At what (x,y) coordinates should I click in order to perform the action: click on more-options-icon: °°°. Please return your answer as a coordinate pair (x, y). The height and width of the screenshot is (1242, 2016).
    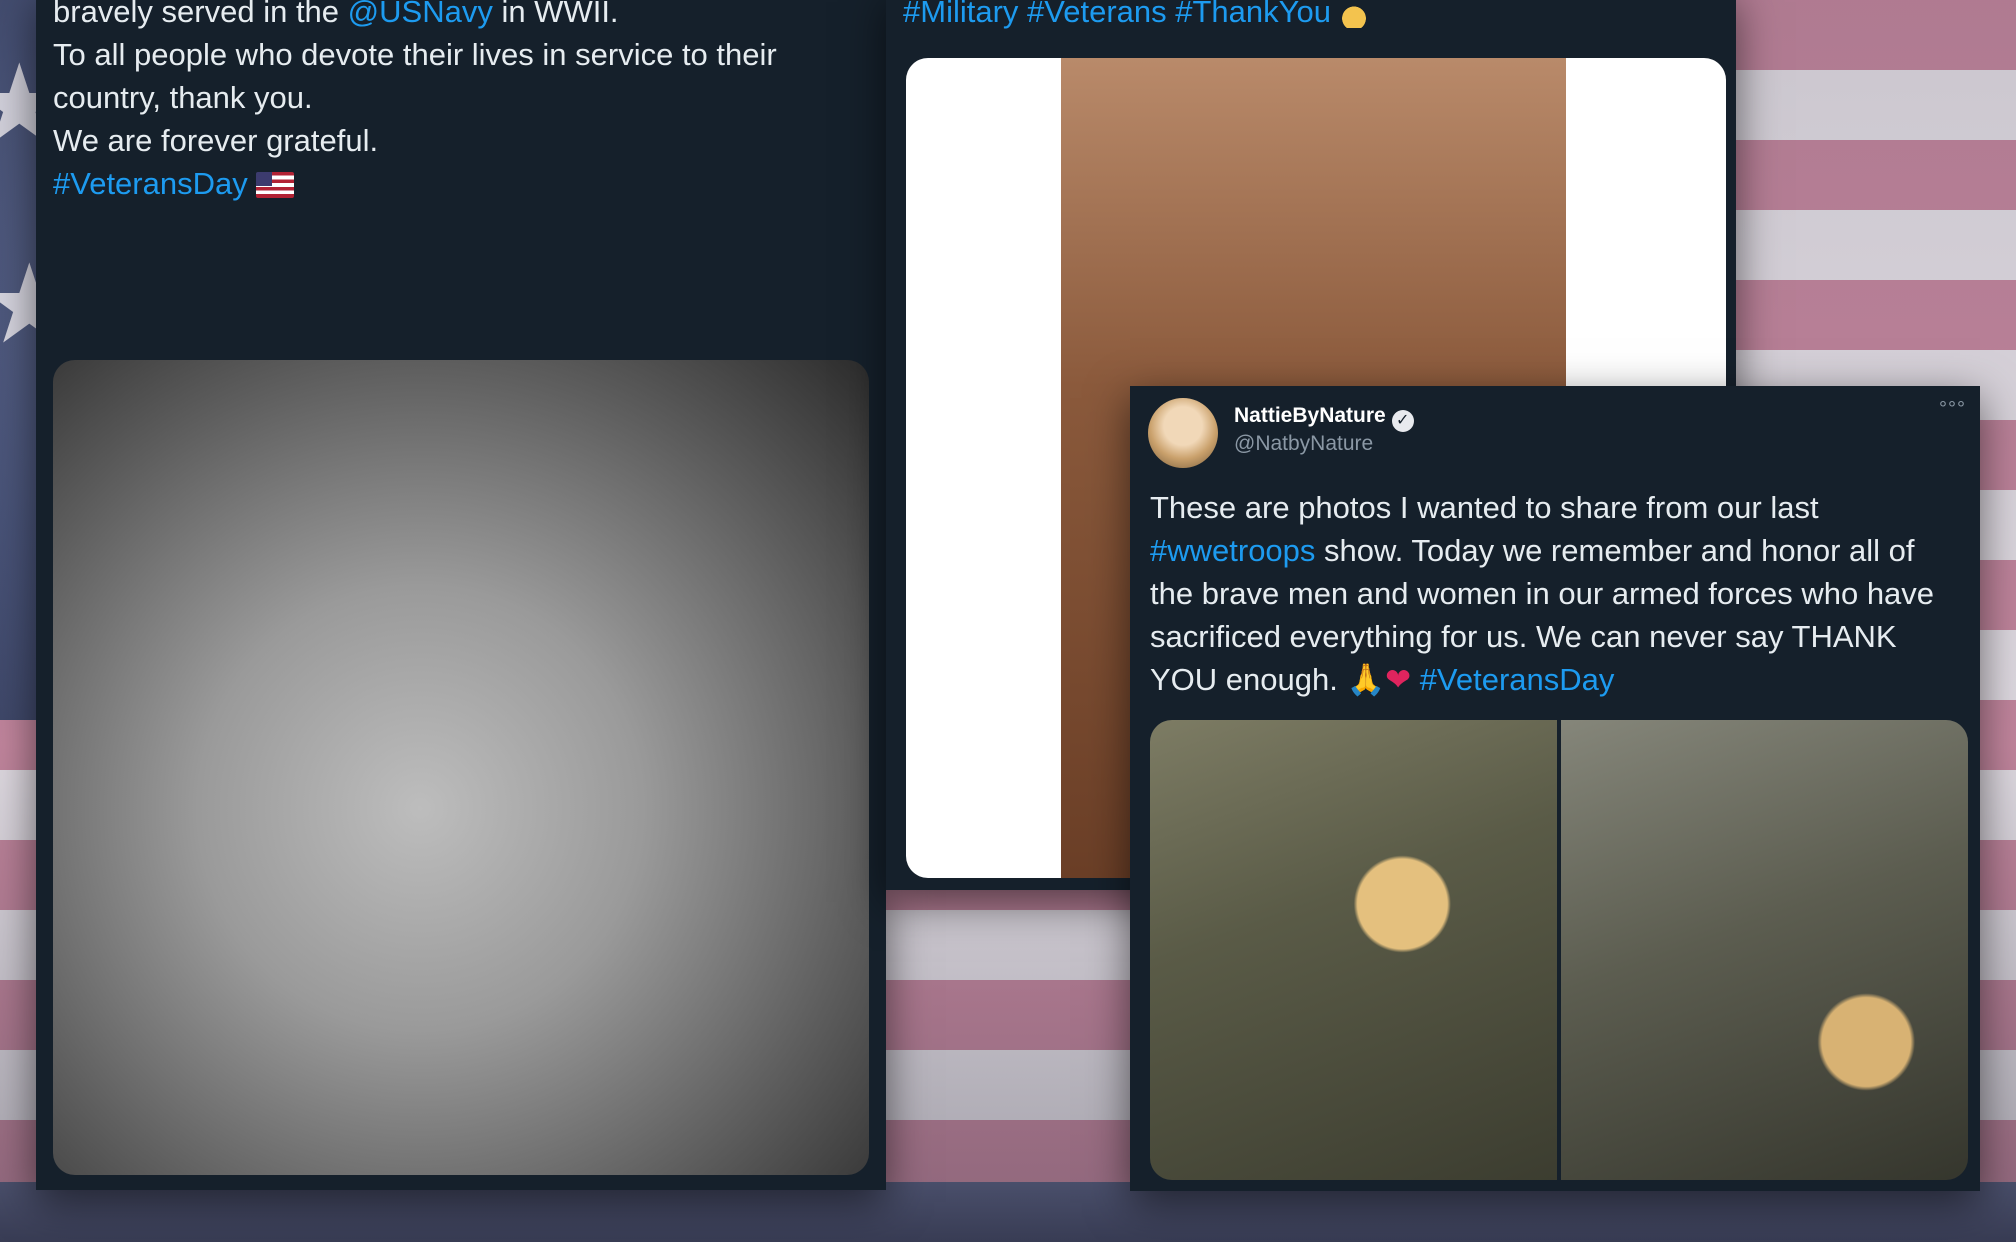
    Looking at the image, I should click on (1952, 409).